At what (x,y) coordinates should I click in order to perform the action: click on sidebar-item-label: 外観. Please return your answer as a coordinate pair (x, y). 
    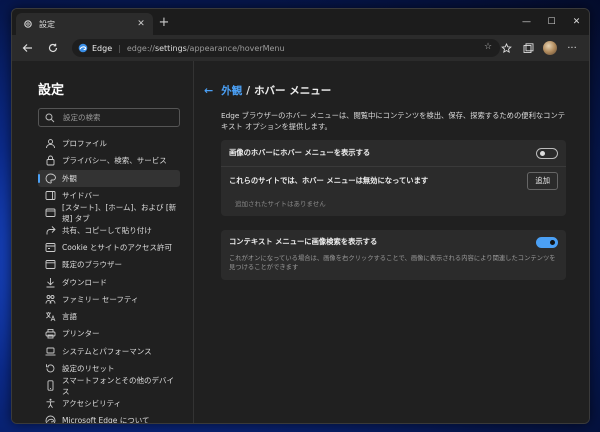
    Looking at the image, I should click on (69, 178).